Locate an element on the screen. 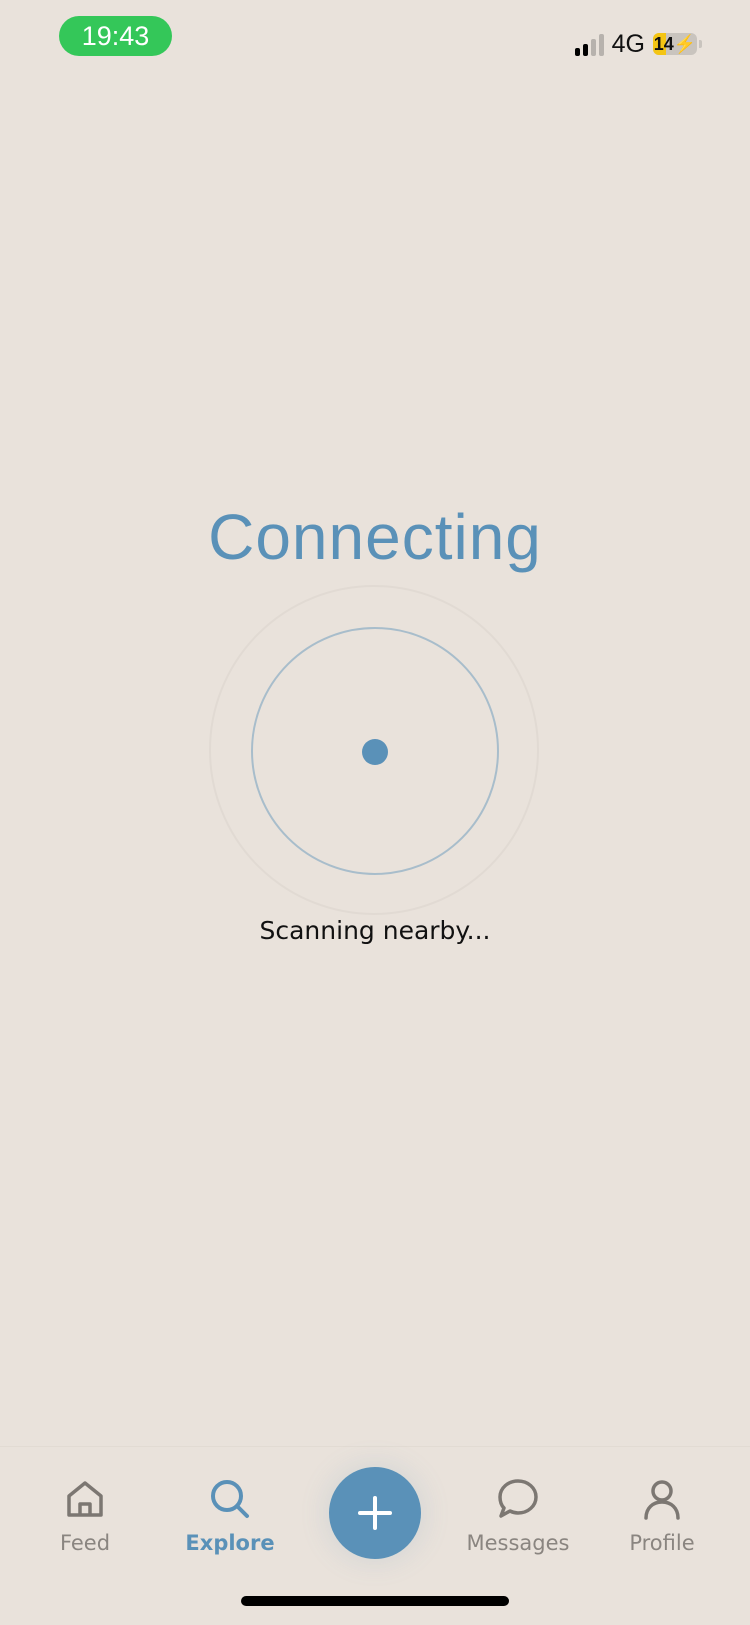 This screenshot has height=1625, width=750. tab-feed: Feed is located at coordinates (85, 1512).